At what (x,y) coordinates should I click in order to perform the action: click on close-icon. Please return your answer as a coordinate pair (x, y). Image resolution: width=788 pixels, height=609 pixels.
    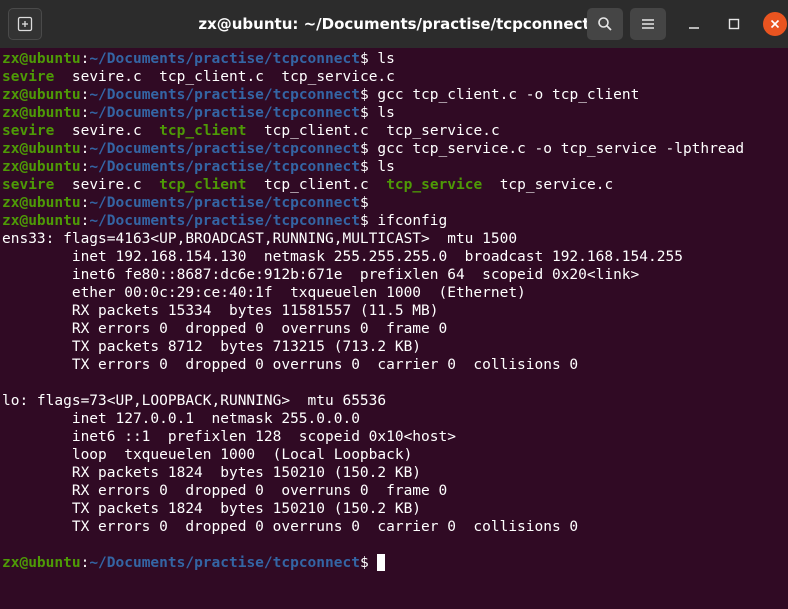
    Looking at the image, I should click on (775, 24).